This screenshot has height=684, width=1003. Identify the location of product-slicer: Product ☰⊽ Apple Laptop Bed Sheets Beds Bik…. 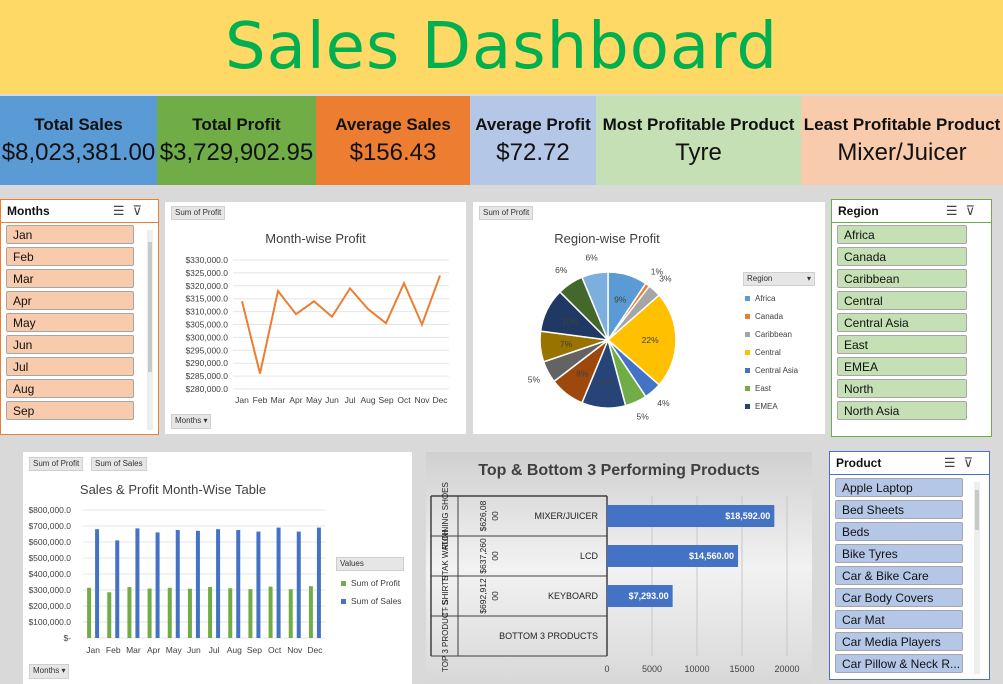
(909, 565).